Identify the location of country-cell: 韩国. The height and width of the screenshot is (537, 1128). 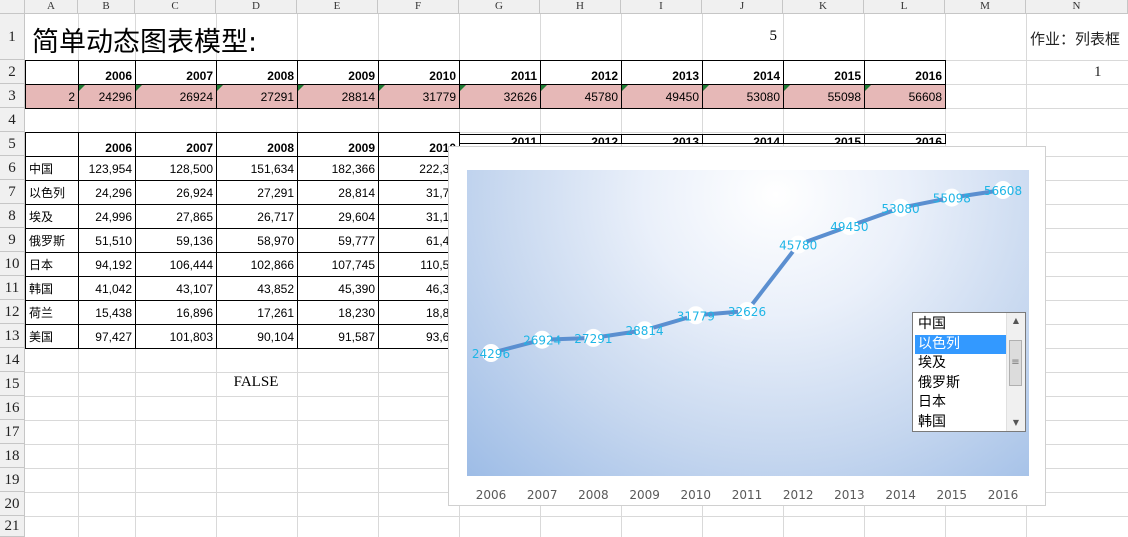
(52, 288).